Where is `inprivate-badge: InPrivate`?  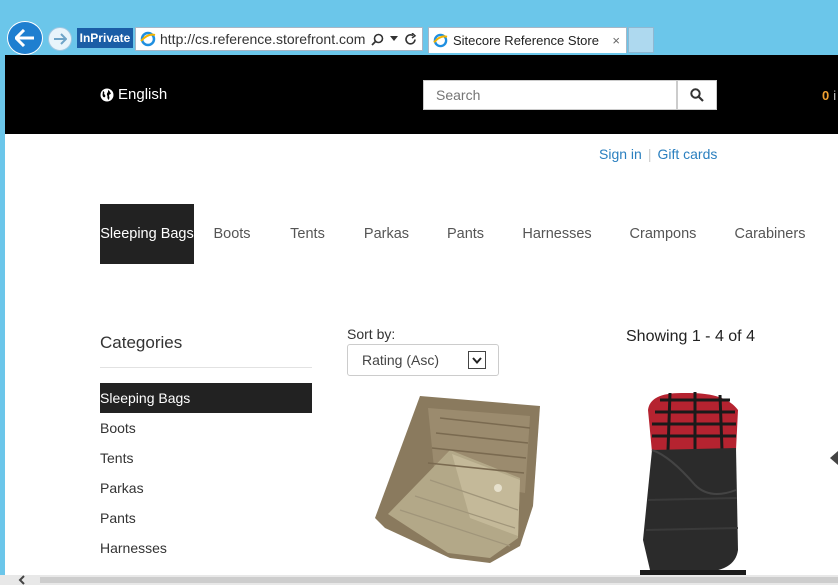
inprivate-badge: InPrivate is located at coordinates (105, 38).